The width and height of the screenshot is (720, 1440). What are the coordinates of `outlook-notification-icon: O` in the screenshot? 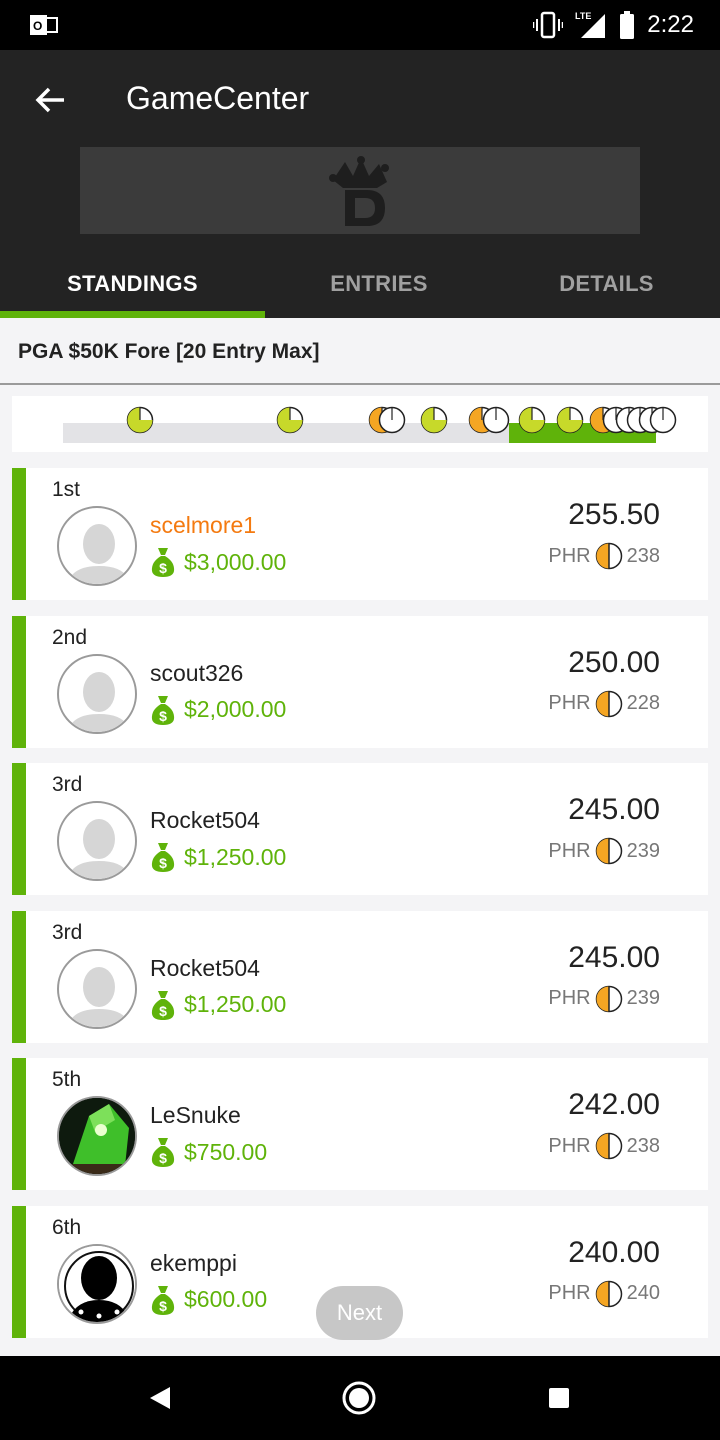 It's located at (44, 25).